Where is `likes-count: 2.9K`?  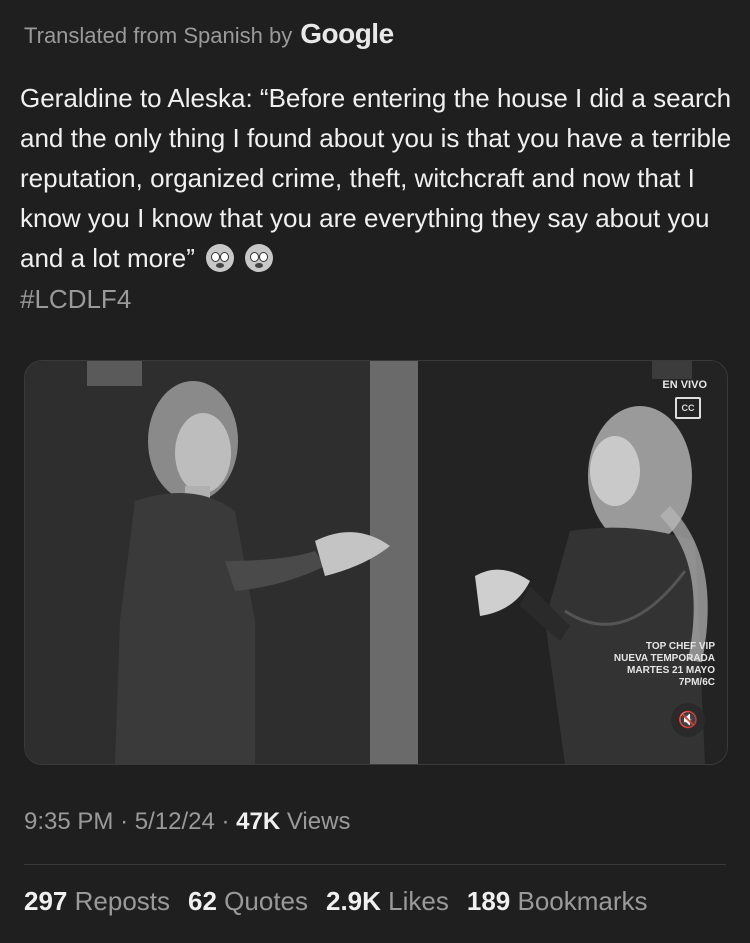 likes-count: 2.9K is located at coordinates (353, 901).